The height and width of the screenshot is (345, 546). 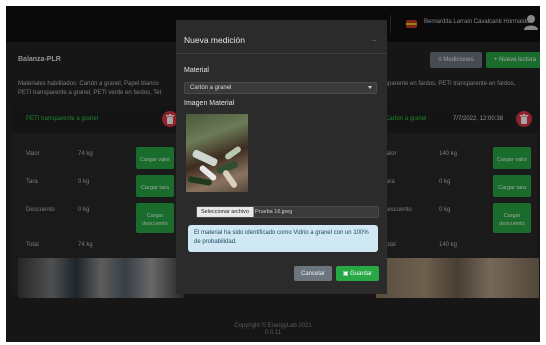 I want to click on modal-footer: Cancelar ▣ Guardar, so click(x=281, y=275).